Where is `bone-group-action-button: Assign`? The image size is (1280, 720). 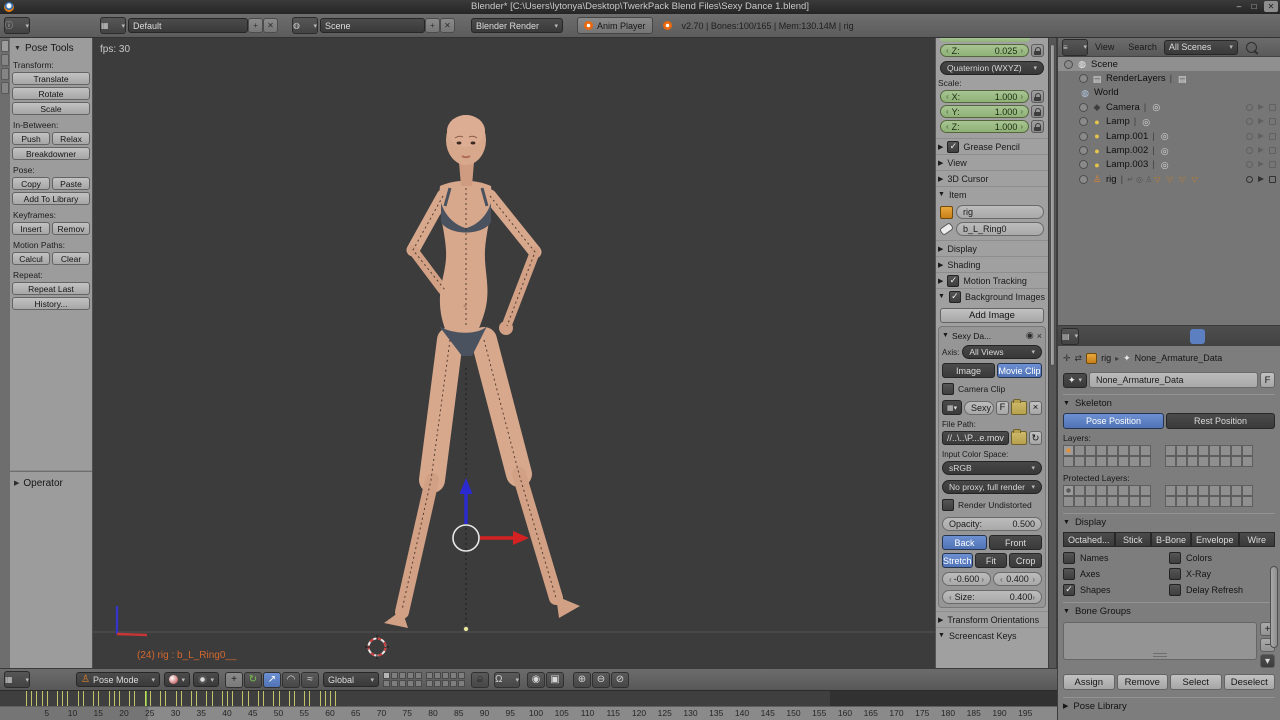
bone-group-action-button: Assign is located at coordinates (1089, 682).